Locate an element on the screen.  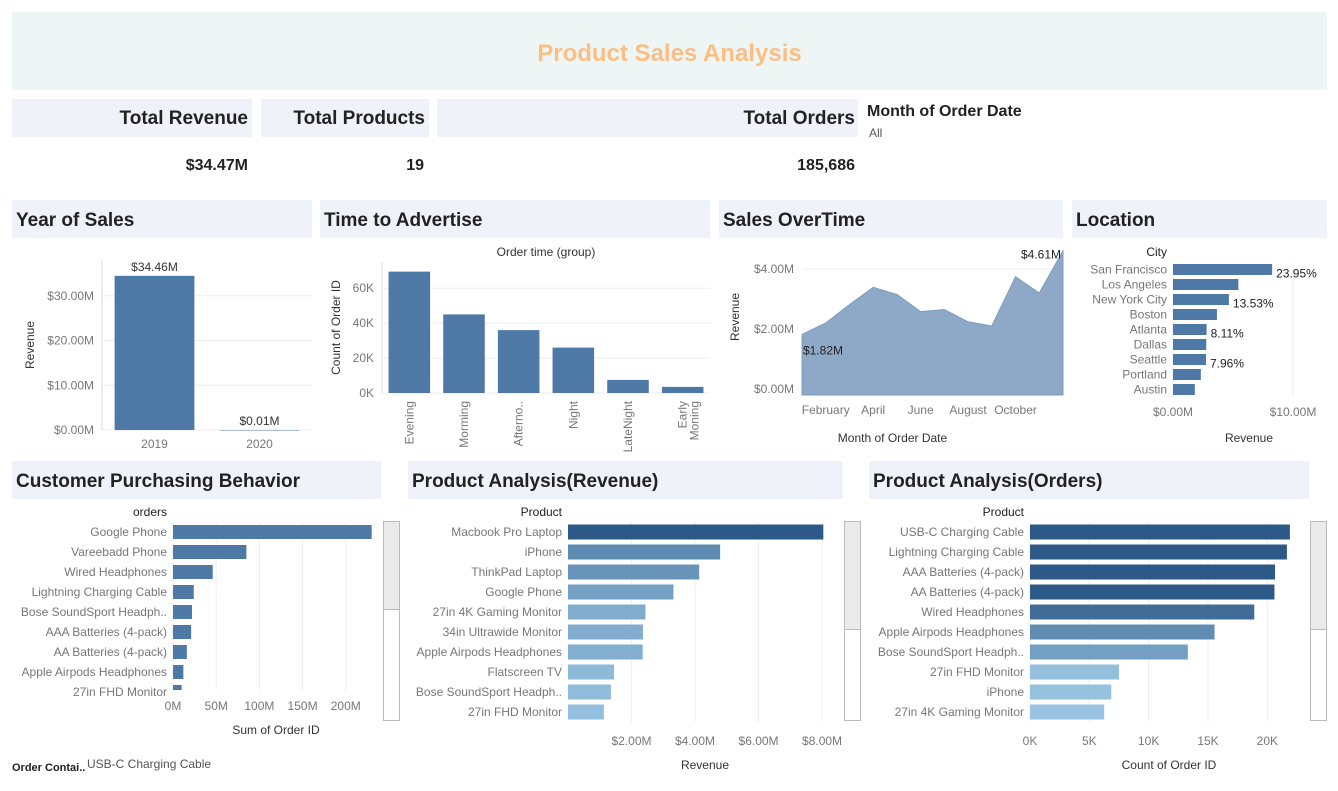
order-contains-label: Order Contai.. is located at coordinates (49, 768).